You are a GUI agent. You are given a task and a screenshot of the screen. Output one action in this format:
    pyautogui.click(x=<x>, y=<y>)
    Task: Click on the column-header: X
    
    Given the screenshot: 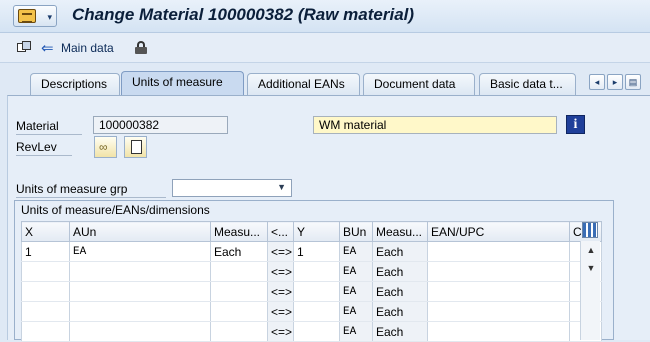 What is the action you would take?
    pyautogui.click(x=45, y=231)
    